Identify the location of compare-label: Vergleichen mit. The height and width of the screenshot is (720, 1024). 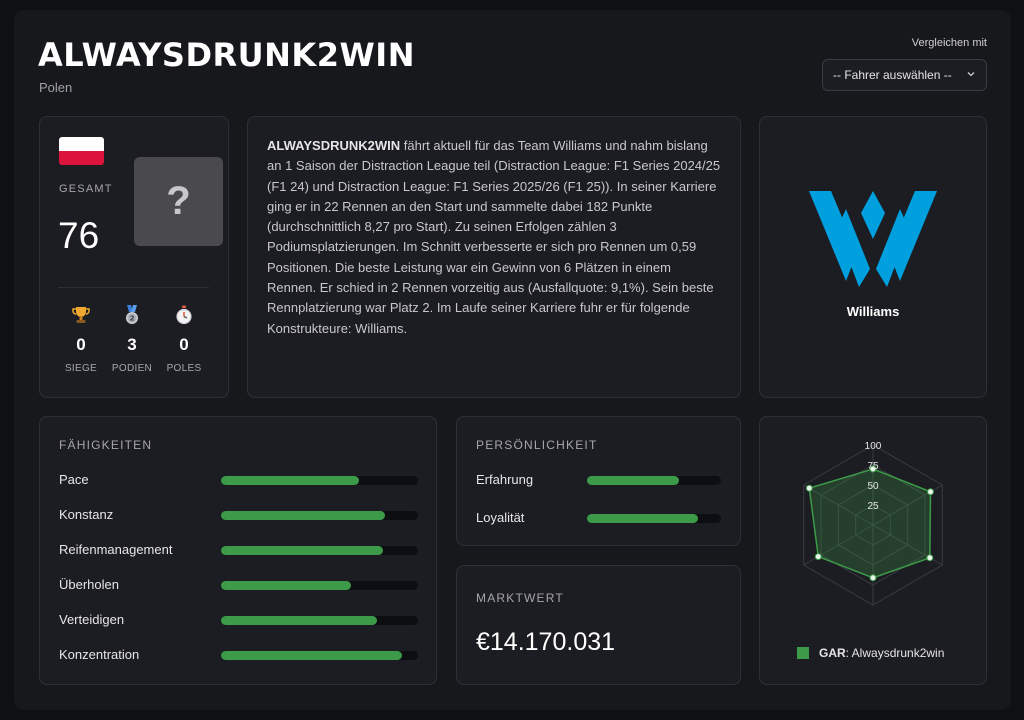
(949, 43).